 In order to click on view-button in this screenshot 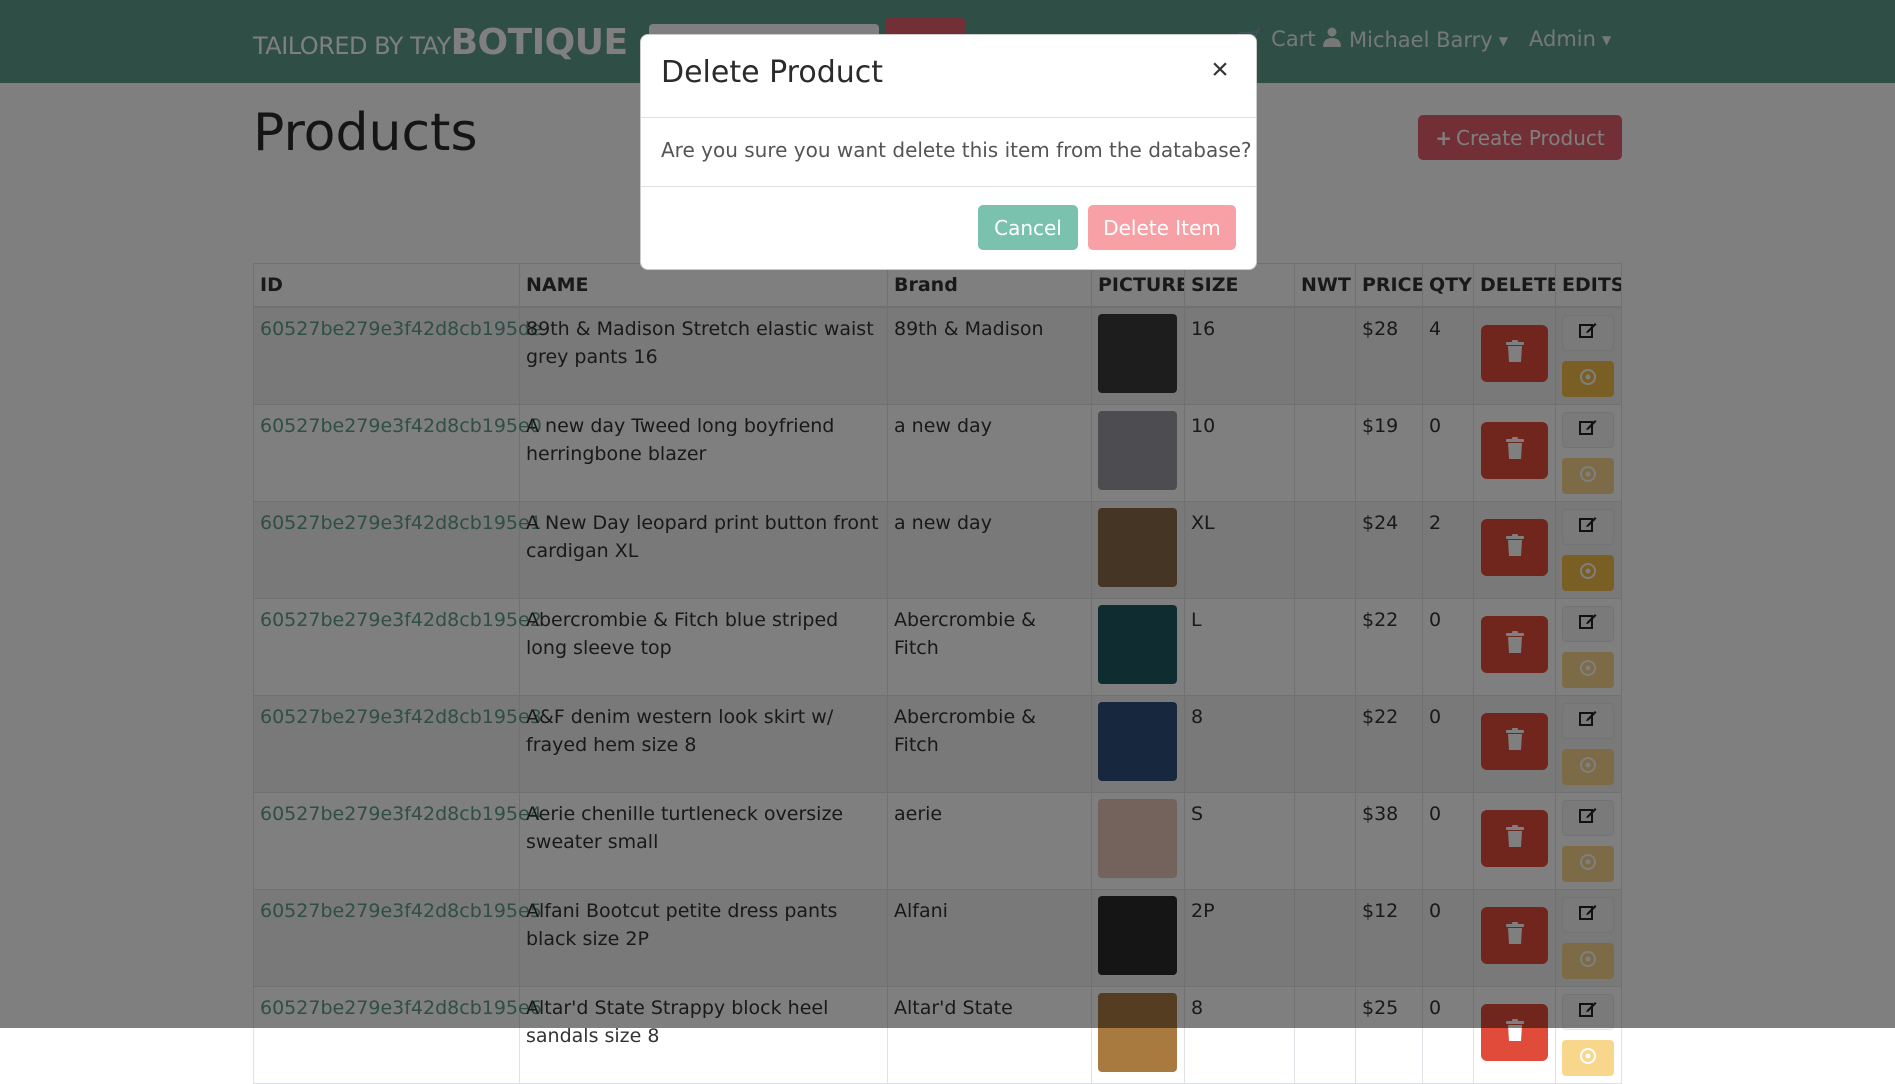, I will do `click(1588, 1058)`.